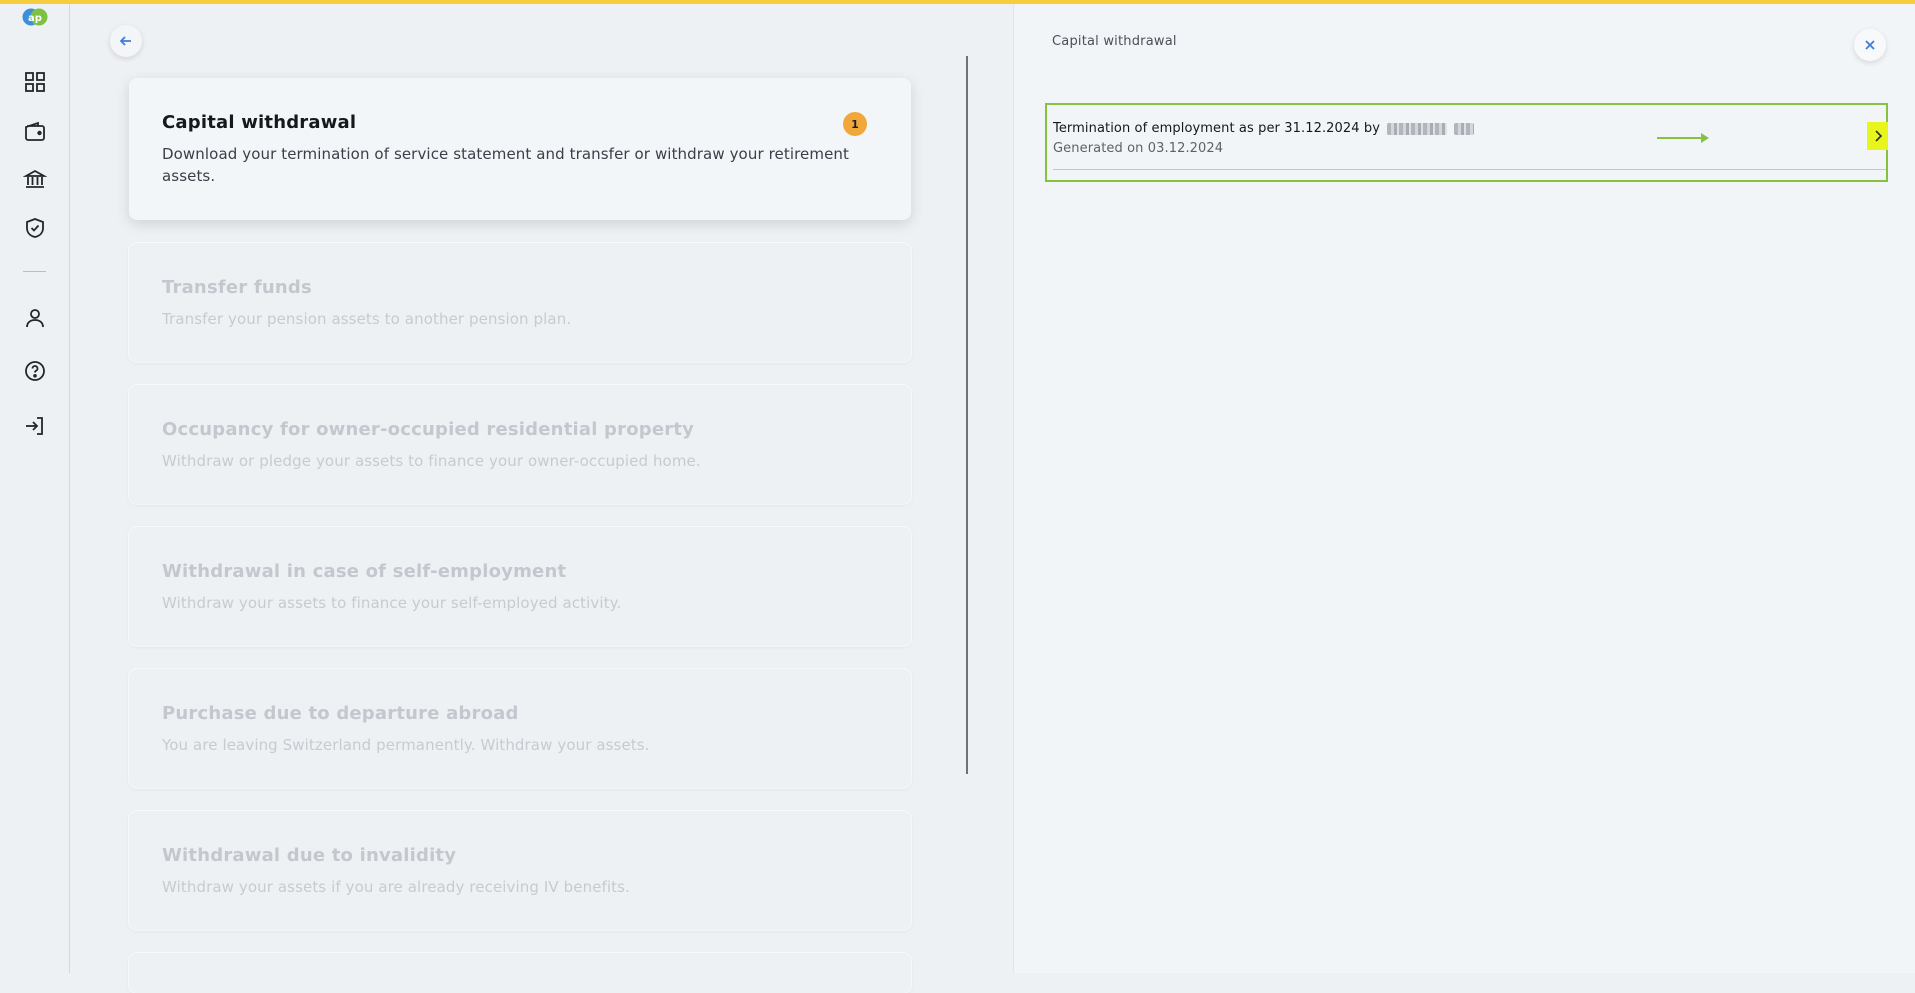 The width and height of the screenshot is (1915, 993). I want to click on open-document-button, so click(1877, 136).